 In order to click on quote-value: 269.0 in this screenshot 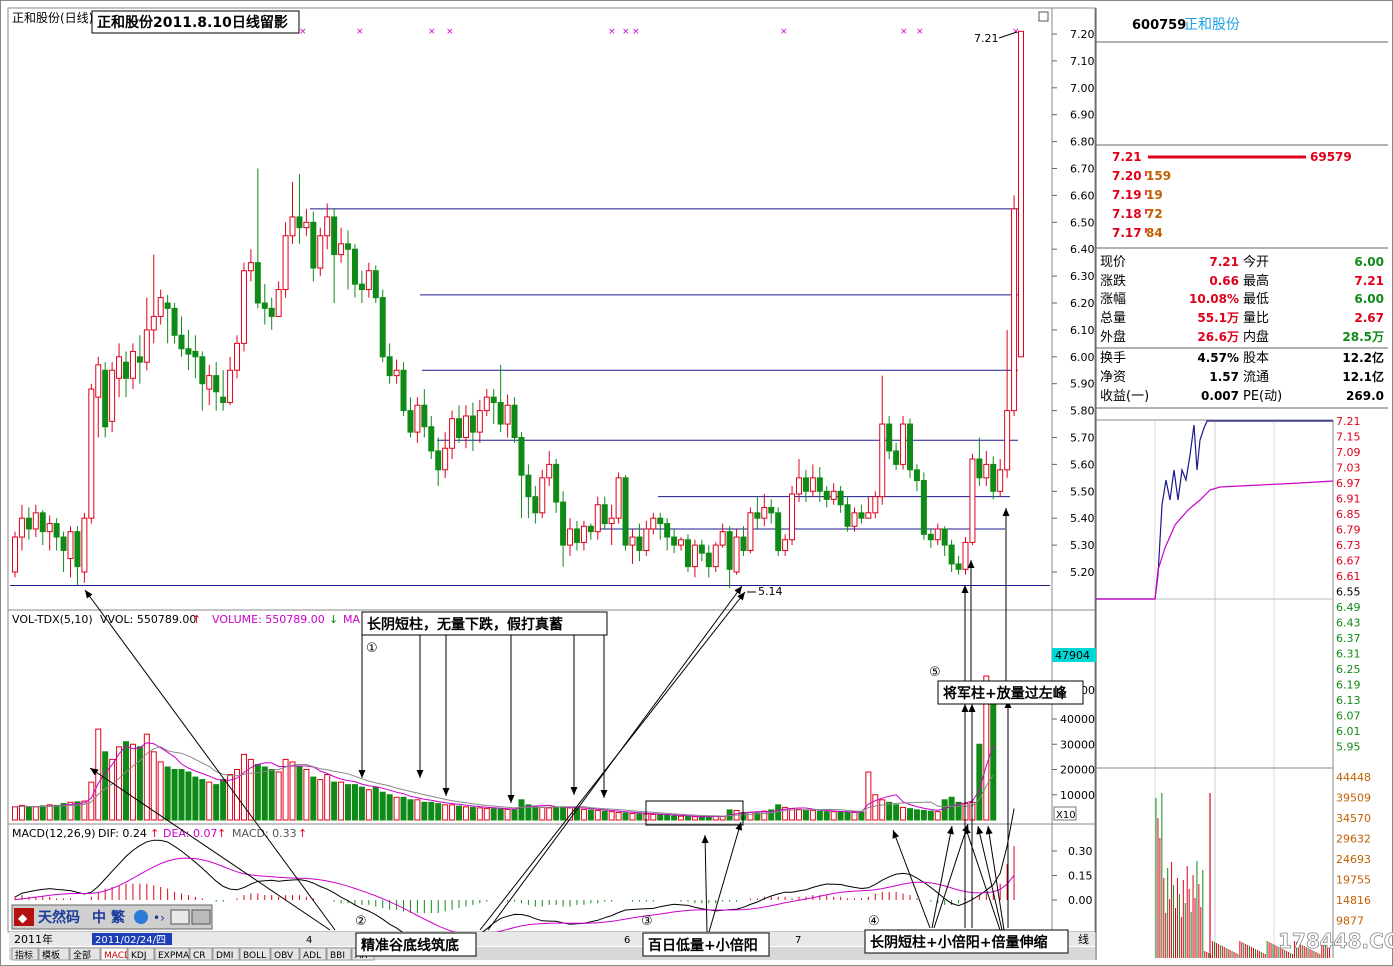, I will do `click(1365, 396)`.